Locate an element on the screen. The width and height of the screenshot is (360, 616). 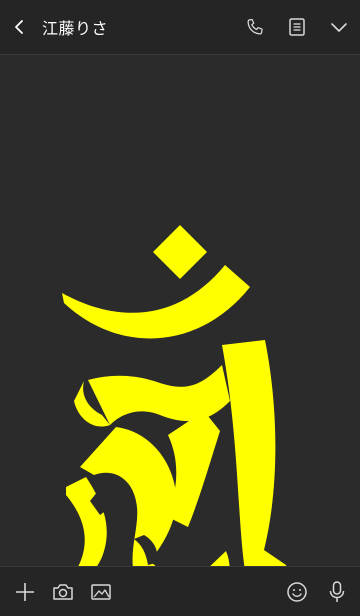
plus-icon is located at coordinates (25, 592).